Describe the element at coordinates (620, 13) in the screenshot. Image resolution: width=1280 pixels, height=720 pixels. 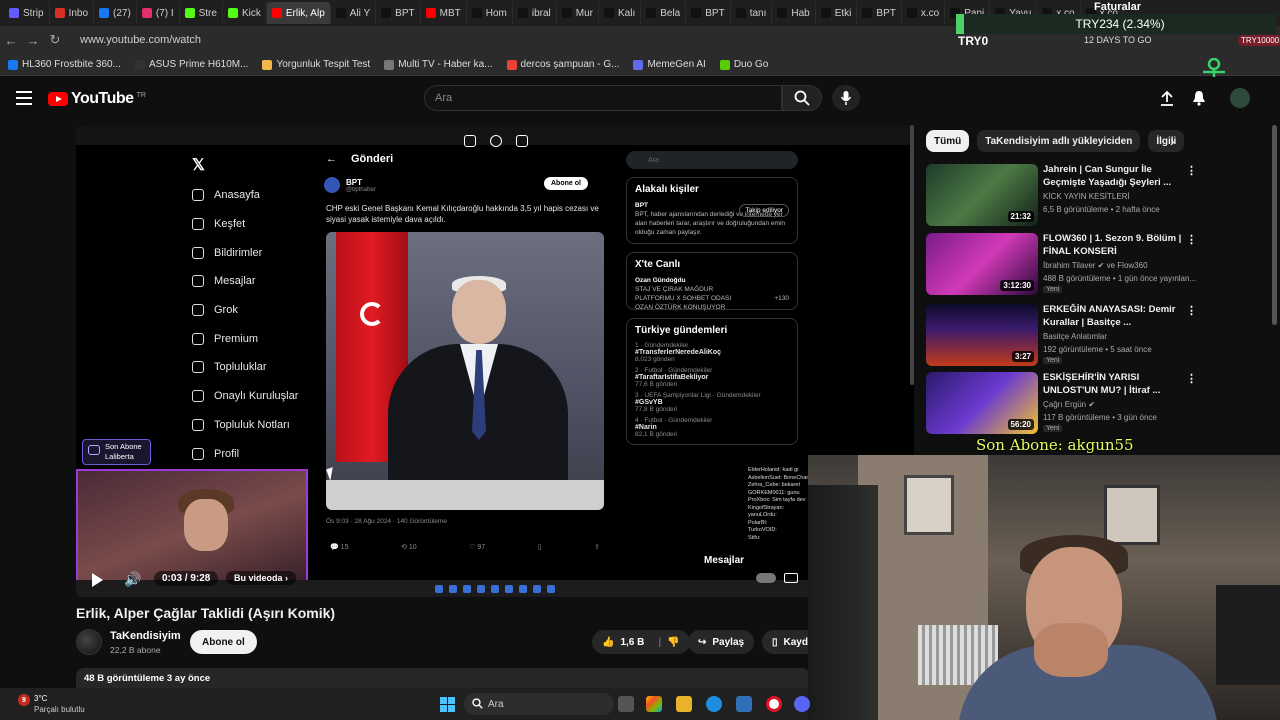
I see `browser-tab: Kalı` at that location.